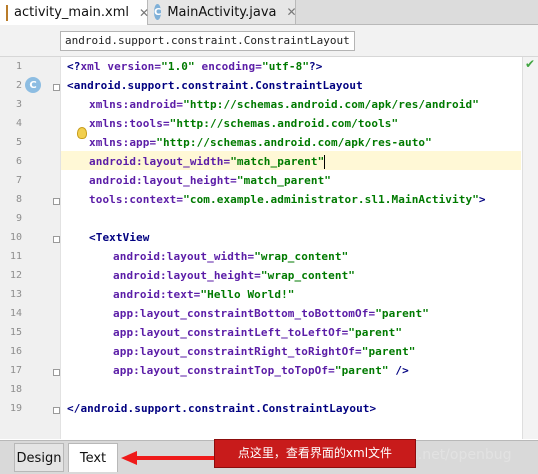  Describe the element at coordinates (15, 370) in the screenshot. I see `line-number: 17` at that location.